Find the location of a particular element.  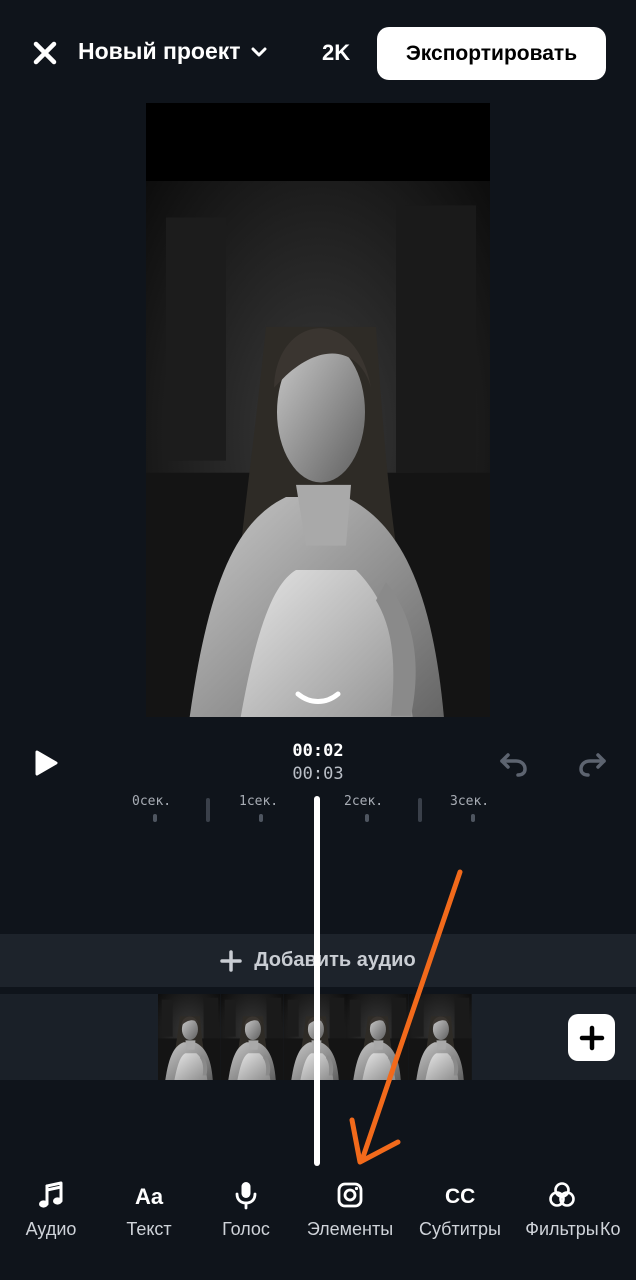

tick-label: 3сек. is located at coordinates (470, 801).